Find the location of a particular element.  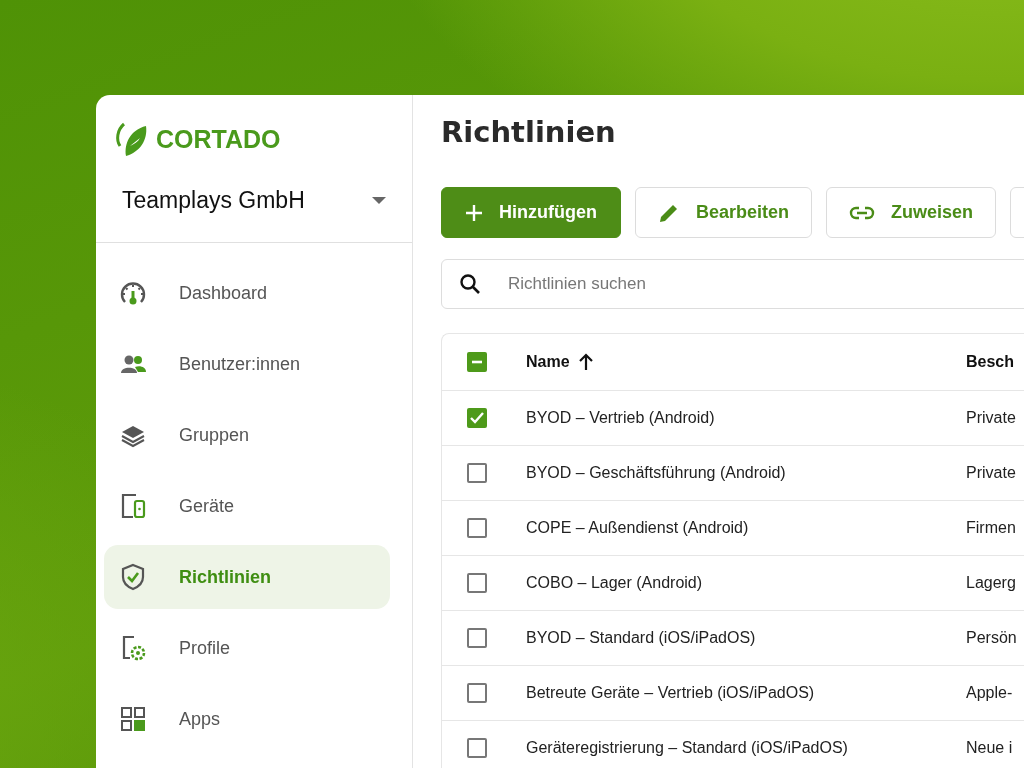

column-header: Name is located at coordinates (746, 362).